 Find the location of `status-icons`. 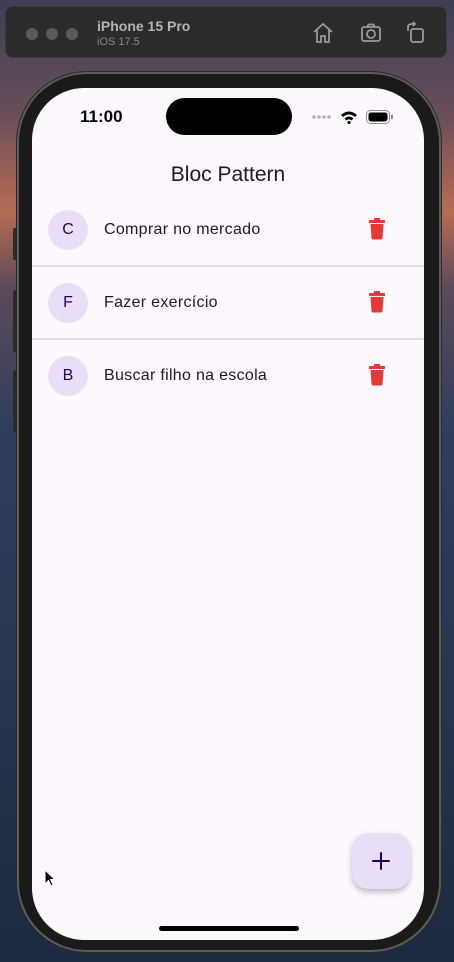

status-icons is located at coordinates (353, 117).